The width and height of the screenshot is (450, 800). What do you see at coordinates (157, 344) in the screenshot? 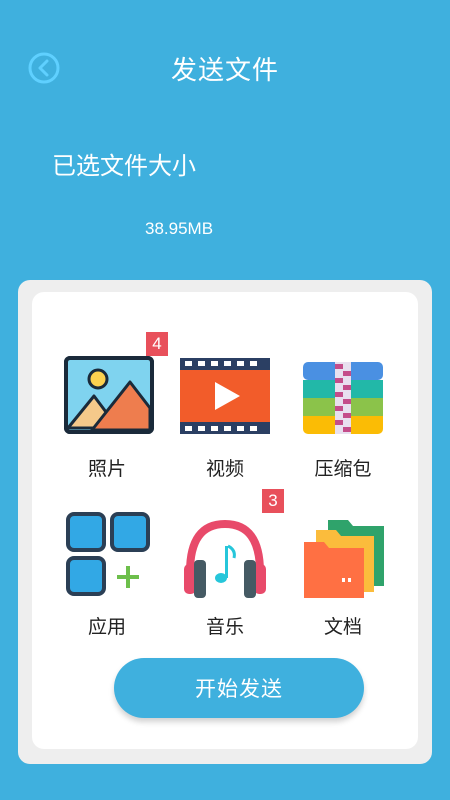
I see `photos-count-badge: 4` at bounding box center [157, 344].